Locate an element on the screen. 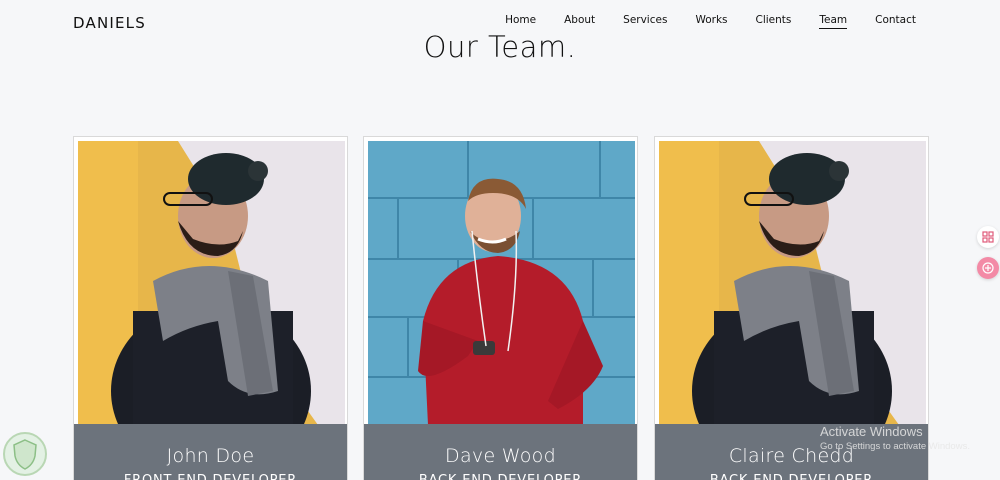 This screenshot has height=480, width=1000. nav-contact: Contact is located at coordinates (895, 21).